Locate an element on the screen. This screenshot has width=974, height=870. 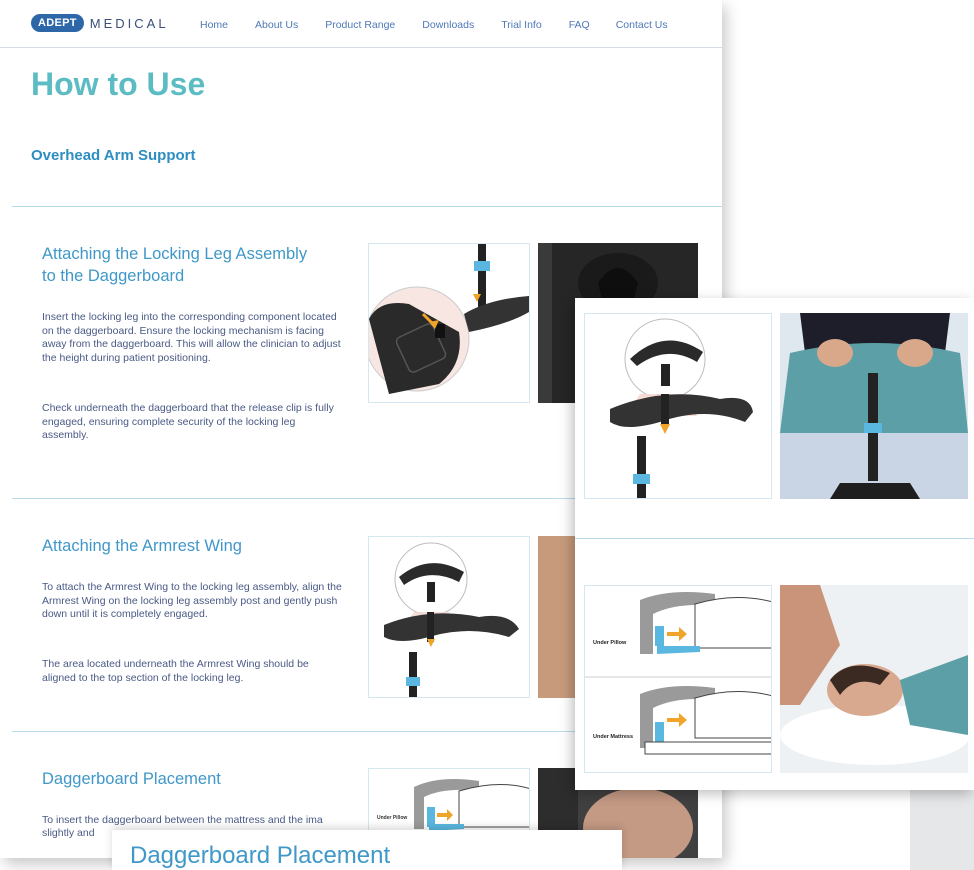
zoom-daggerboard-illustration: Under Pillow Under Mattress is located at coordinates (678, 673).